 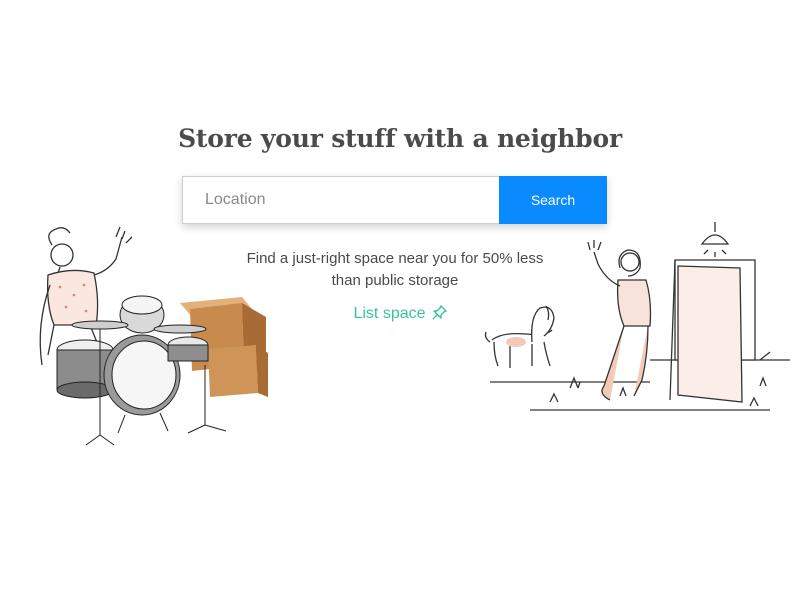 I want to click on doorway-and-dog-illustration, so click(x=630, y=317).